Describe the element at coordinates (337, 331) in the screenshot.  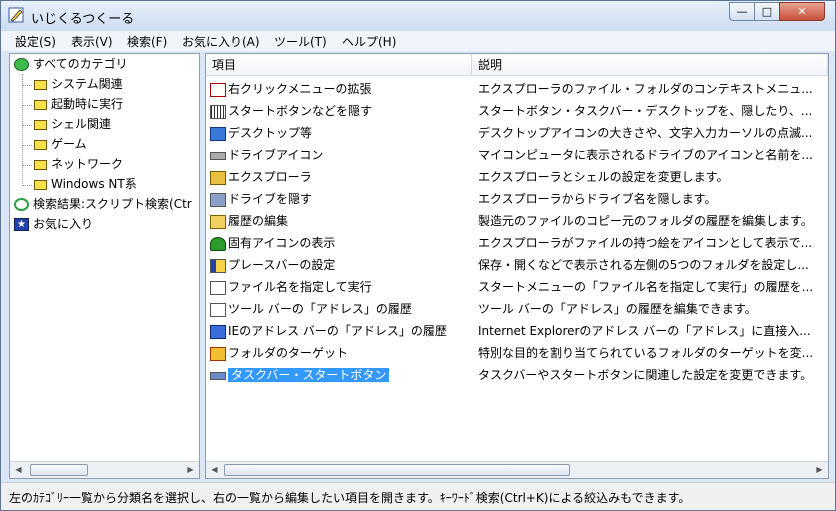
I see `row-name: IEのアドレス バーの「アドレス」の履歴` at that location.